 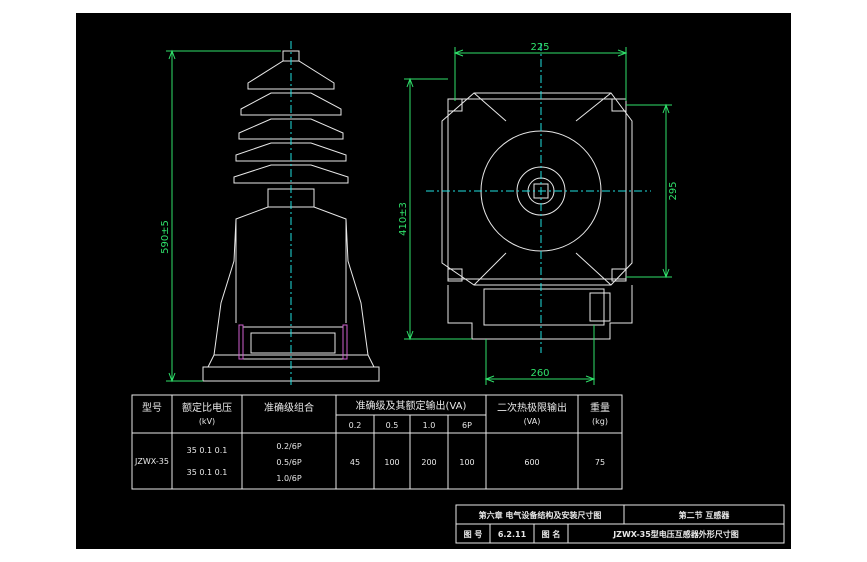 What do you see at coordinates (345, 342) in the screenshot?
I see `bracket-right` at bounding box center [345, 342].